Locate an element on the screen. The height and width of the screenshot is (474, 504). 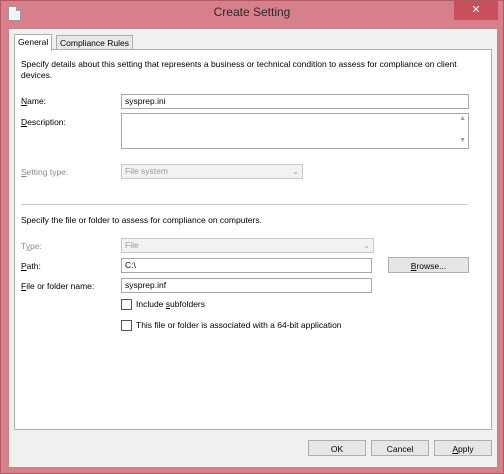
file-name-label: File or folder name: is located at coordinates (58, 286).